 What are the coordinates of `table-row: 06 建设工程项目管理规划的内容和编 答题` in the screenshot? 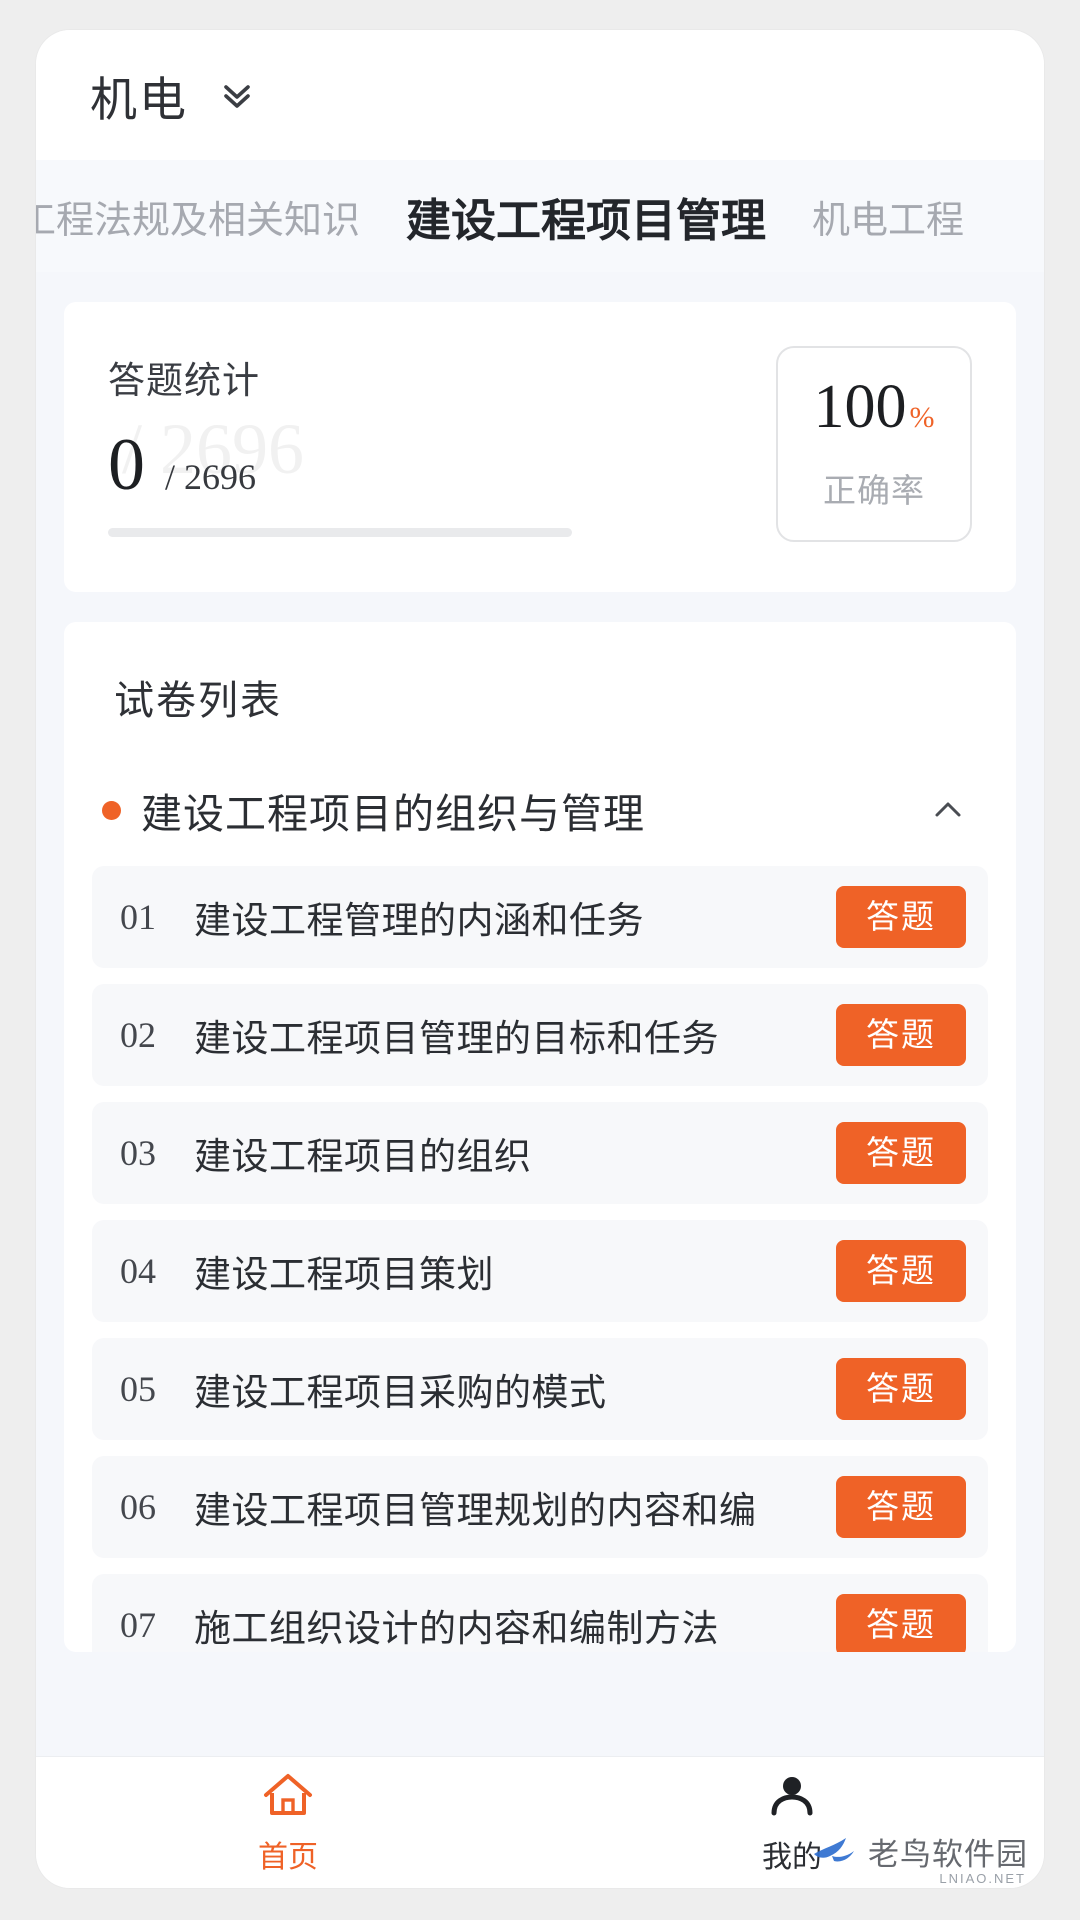 It's located at (540, 1507).